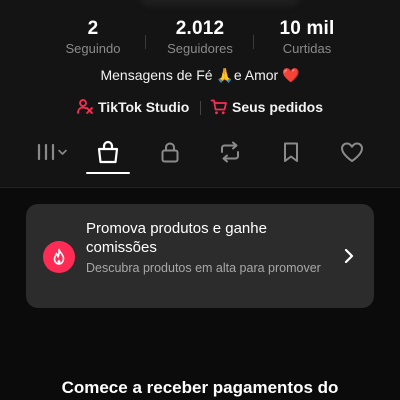 This screenshot has height=400, width=400. I want to click on stat-followers-label: Seguidores, so click(200, 48).